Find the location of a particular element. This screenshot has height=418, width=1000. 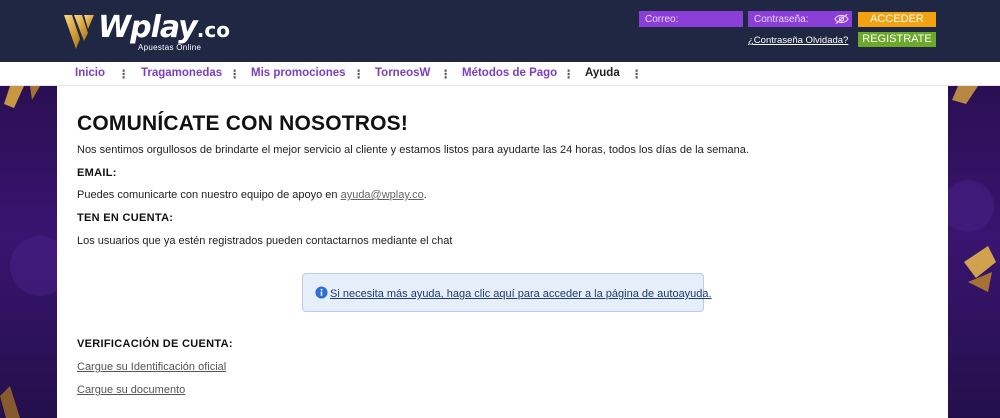

upload-document-link: Cargue su documento is located at coordinates (131, 390).